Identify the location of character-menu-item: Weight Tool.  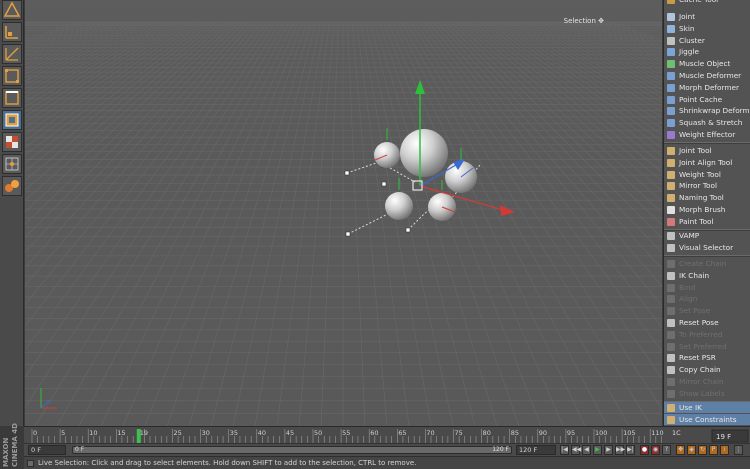
(707, 174).